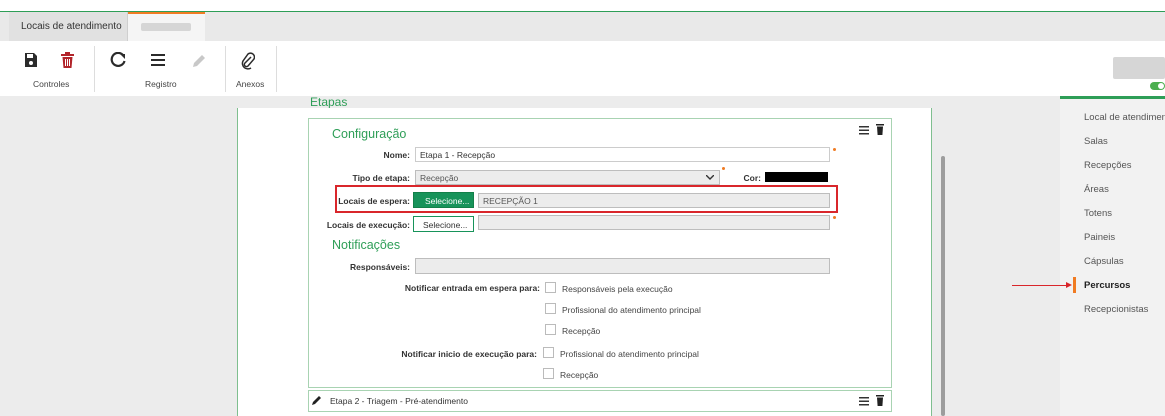  What do you see at coordinates (1096, 141) in the screenshot?
I see `nav-item-salas: Salas` at bounding box center [1096, 141].